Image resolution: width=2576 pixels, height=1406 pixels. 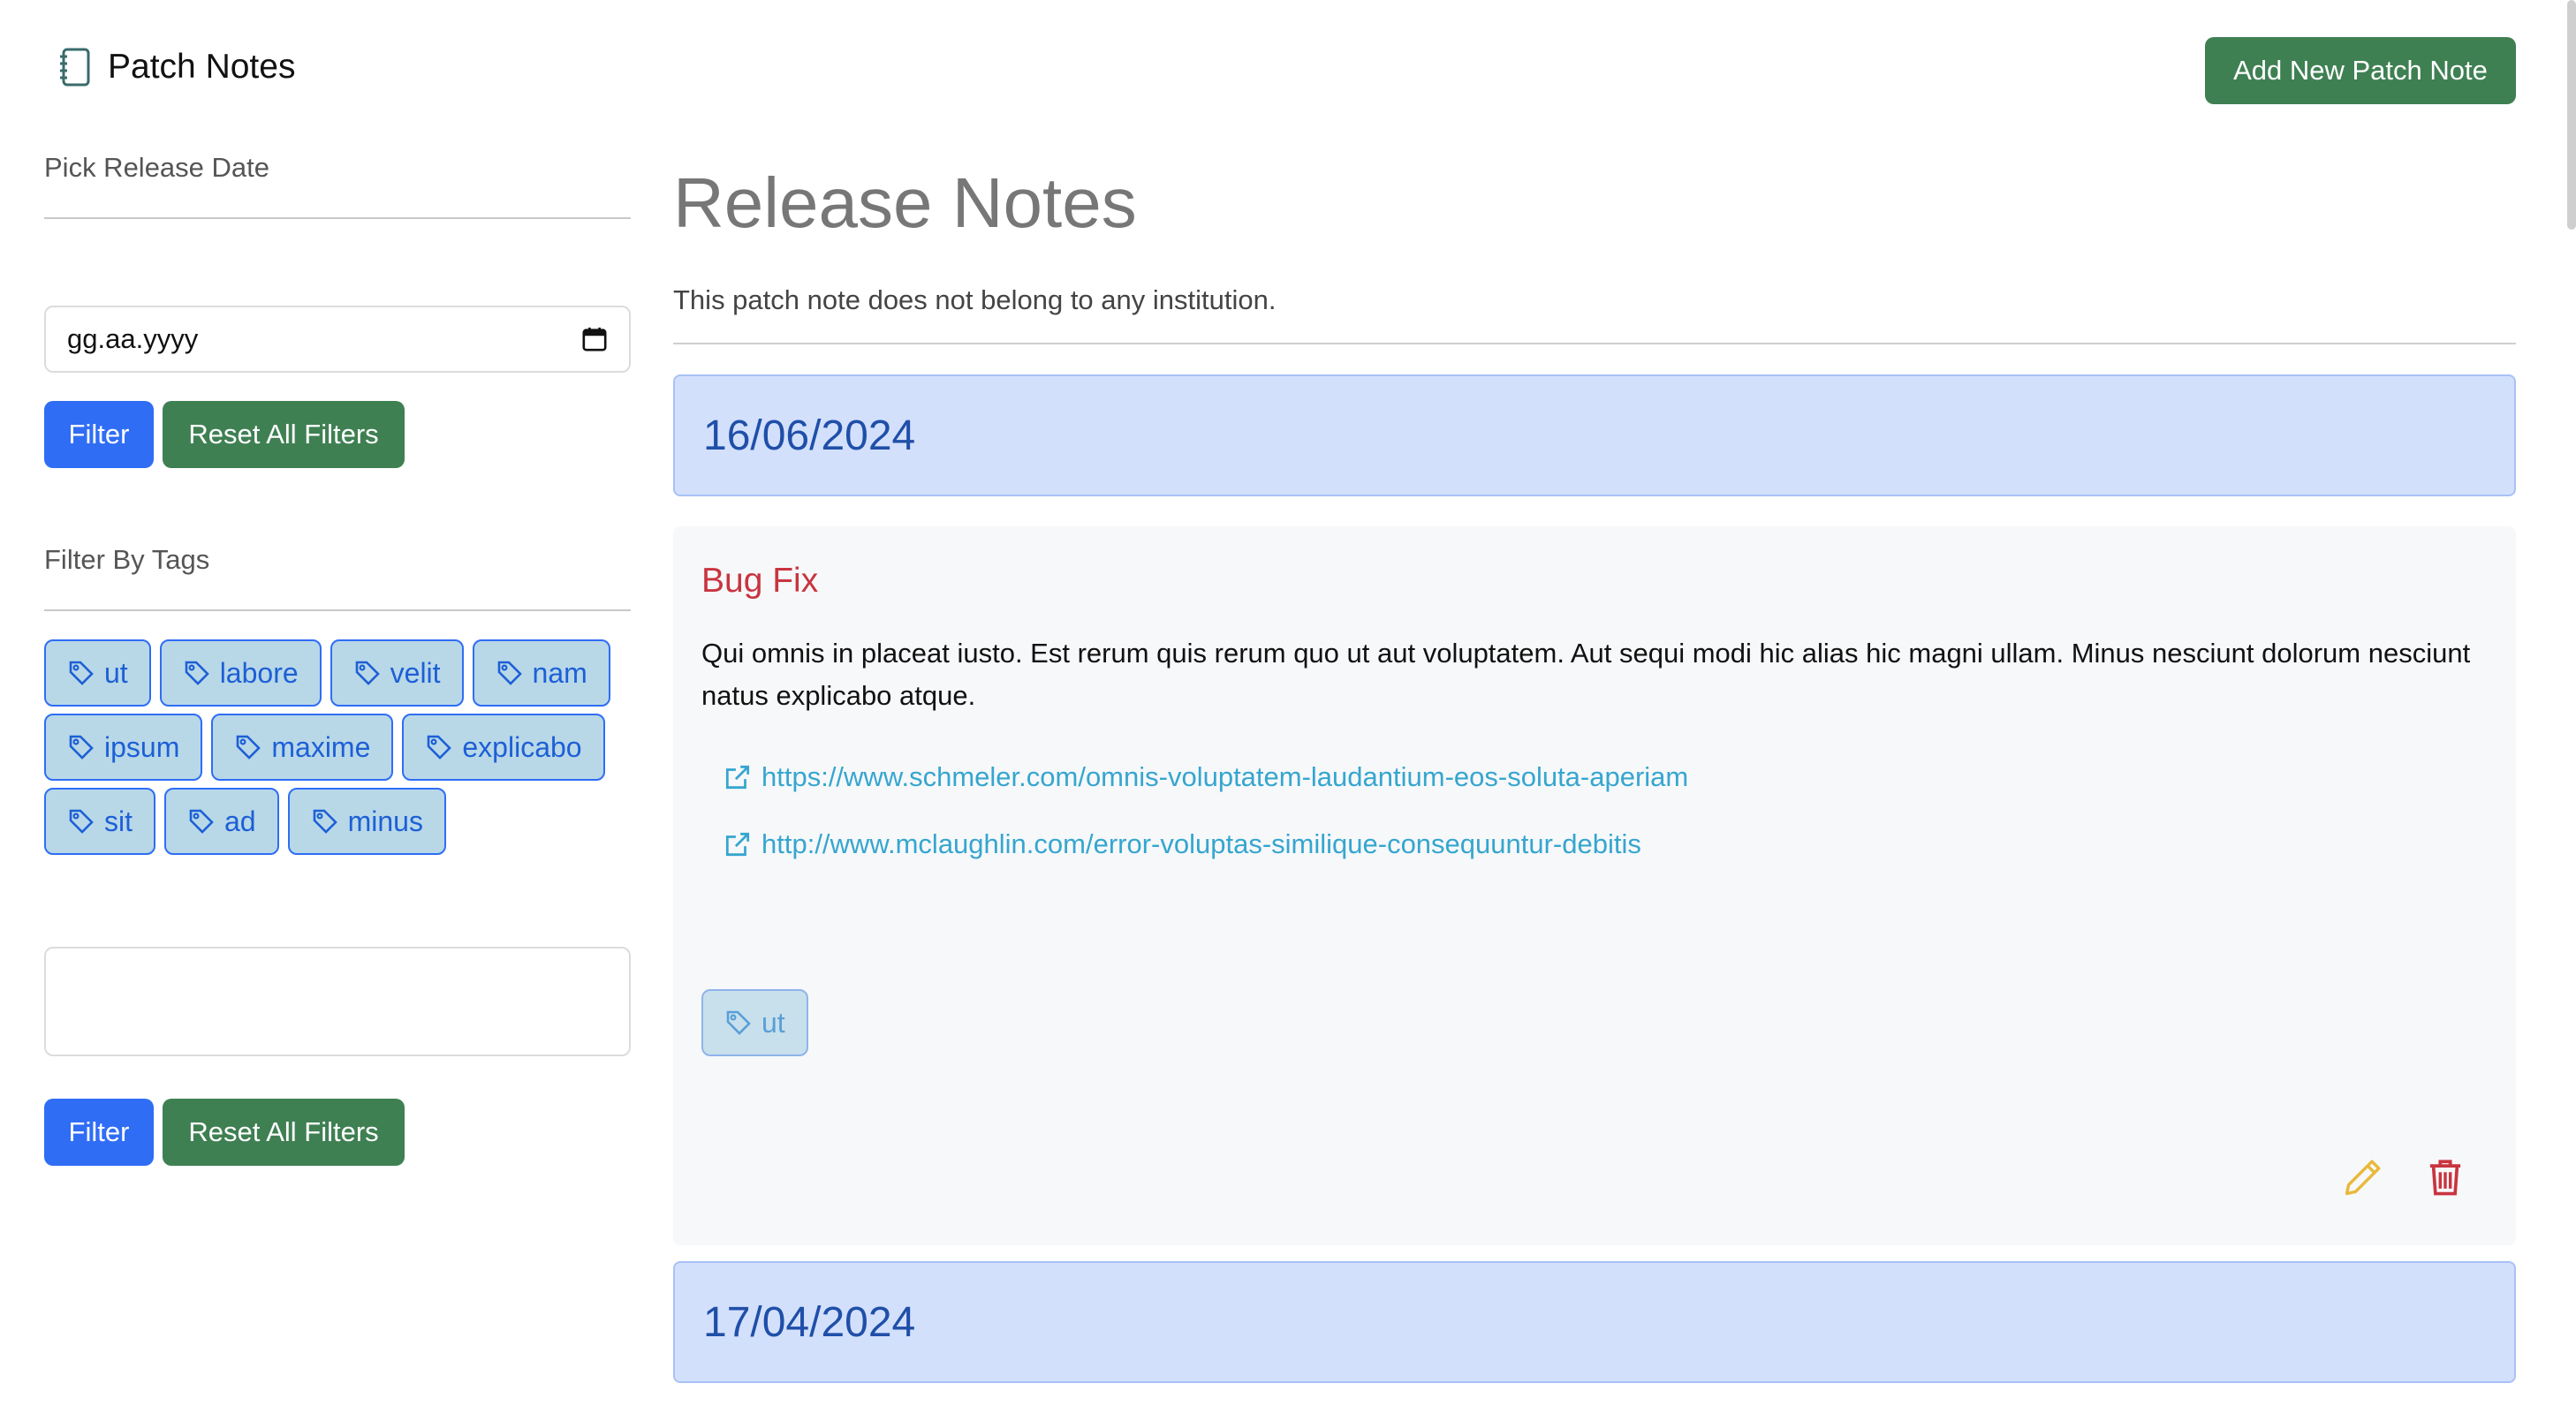 I want to click on tag-filter-velit: velit, so click(x=397, y=673).